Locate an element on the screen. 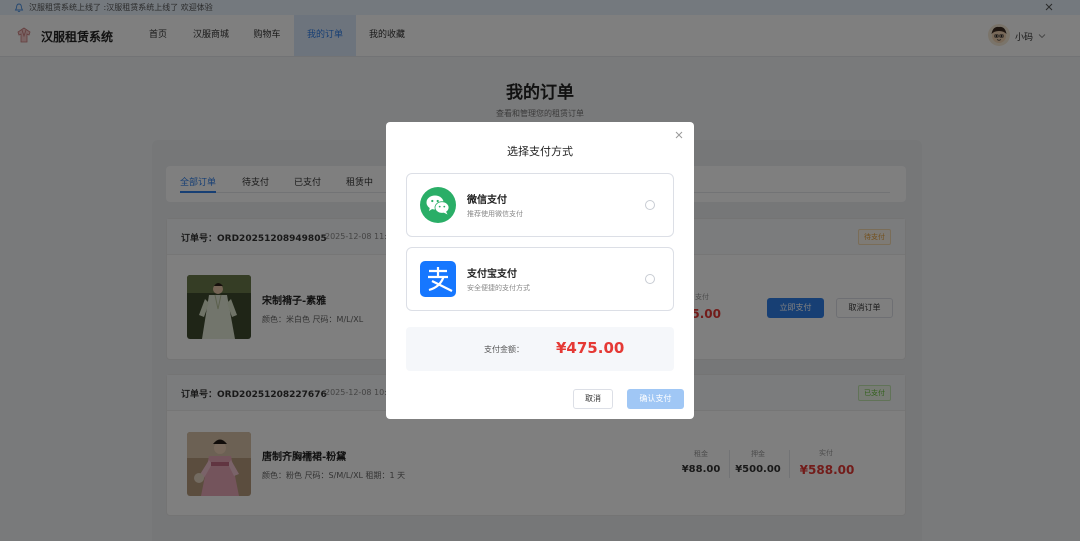 The width and height of the screenshot is (1080, 541). wechat-pay-option: 微信支付 推荐使用微信支付 is located at coordinates (540, 205).